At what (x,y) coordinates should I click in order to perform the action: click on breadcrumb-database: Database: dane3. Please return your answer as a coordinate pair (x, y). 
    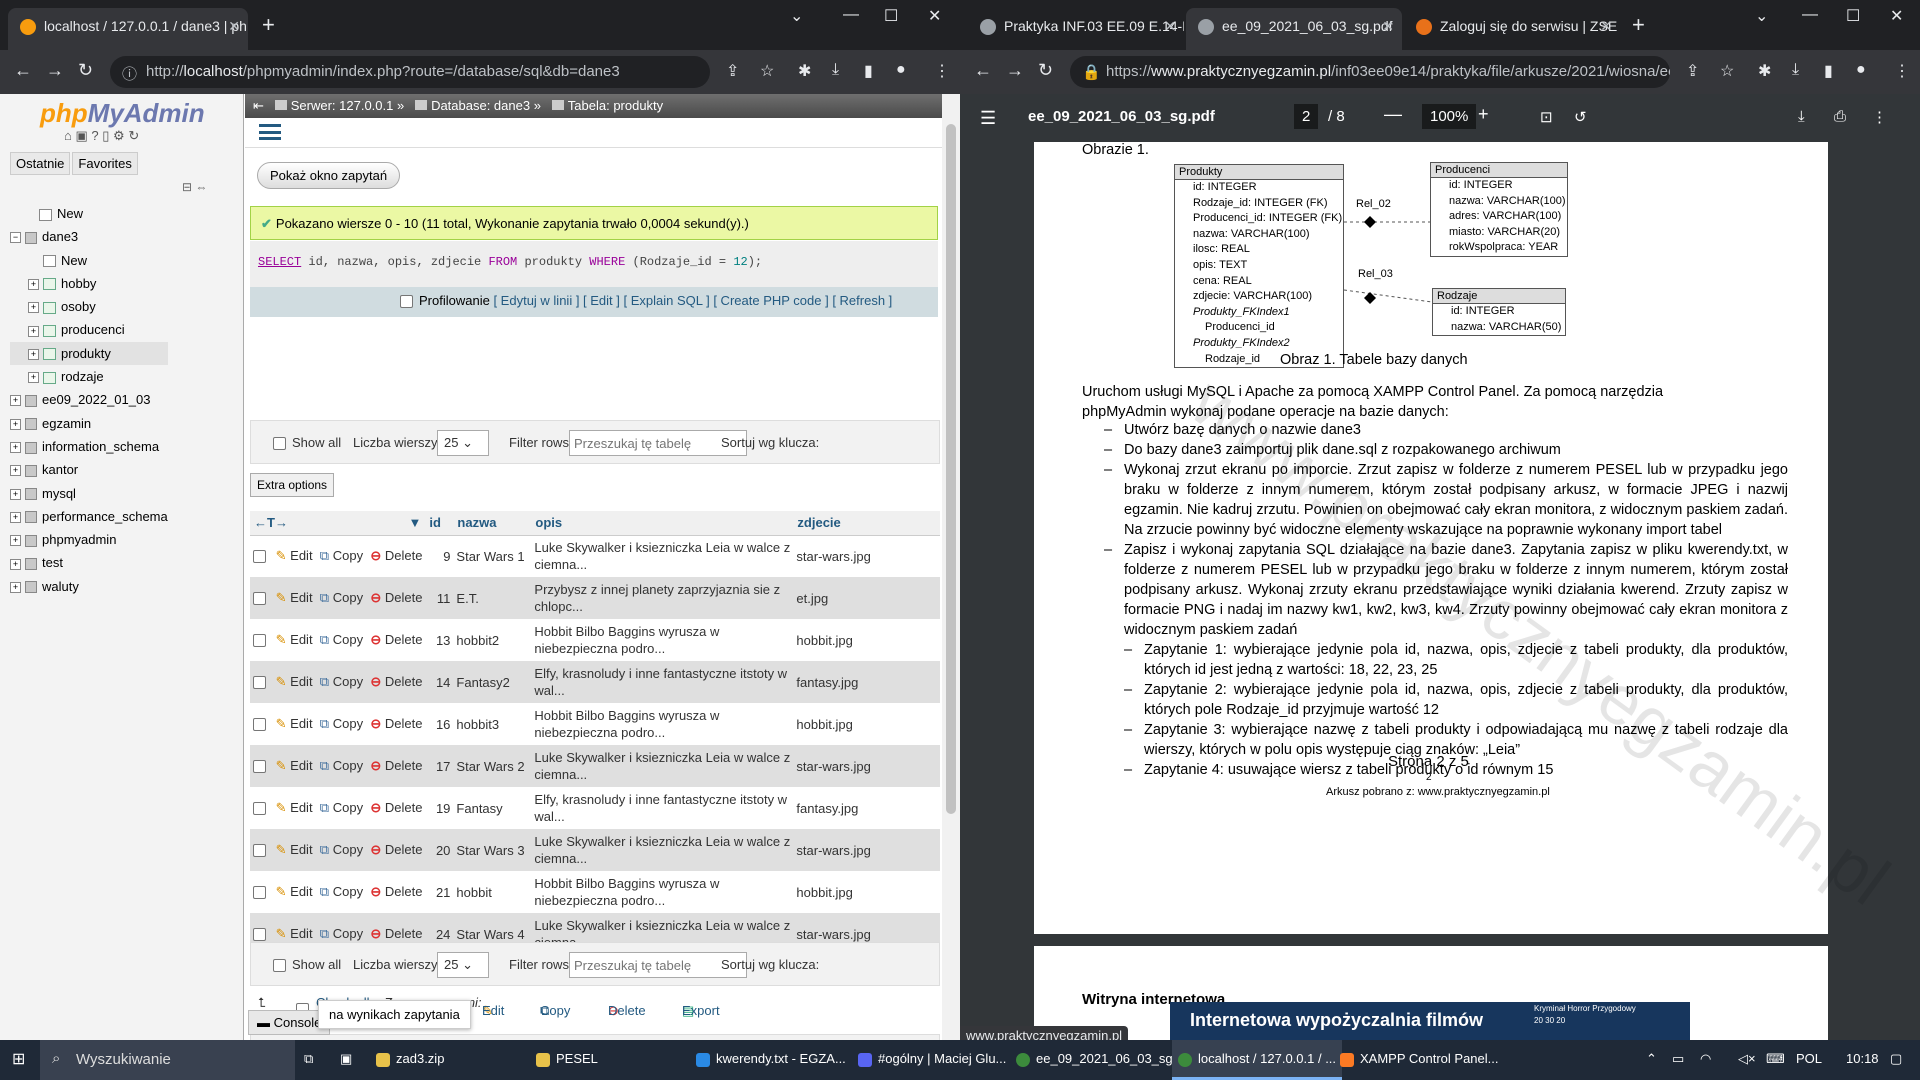
    Looking at the image, I should click on (480, 105).